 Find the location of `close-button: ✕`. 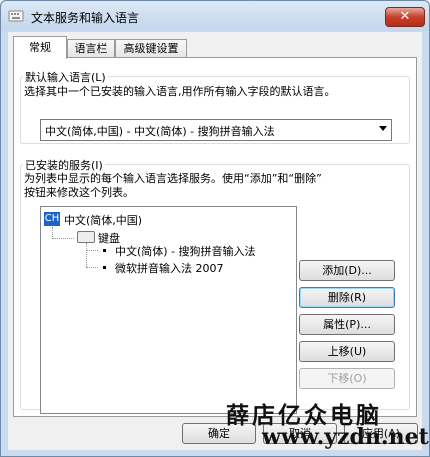

close-button: ✕ is located at coordinates (405, 17).